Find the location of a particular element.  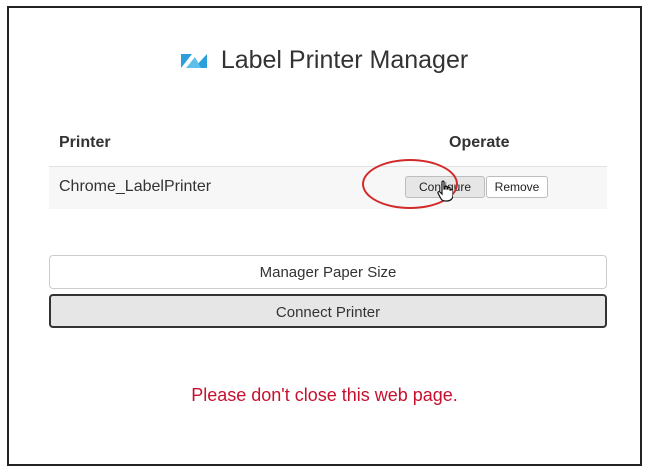

table-row: Chrome_LabelPrinter Configure Remove is located at coordinates (328, 187).